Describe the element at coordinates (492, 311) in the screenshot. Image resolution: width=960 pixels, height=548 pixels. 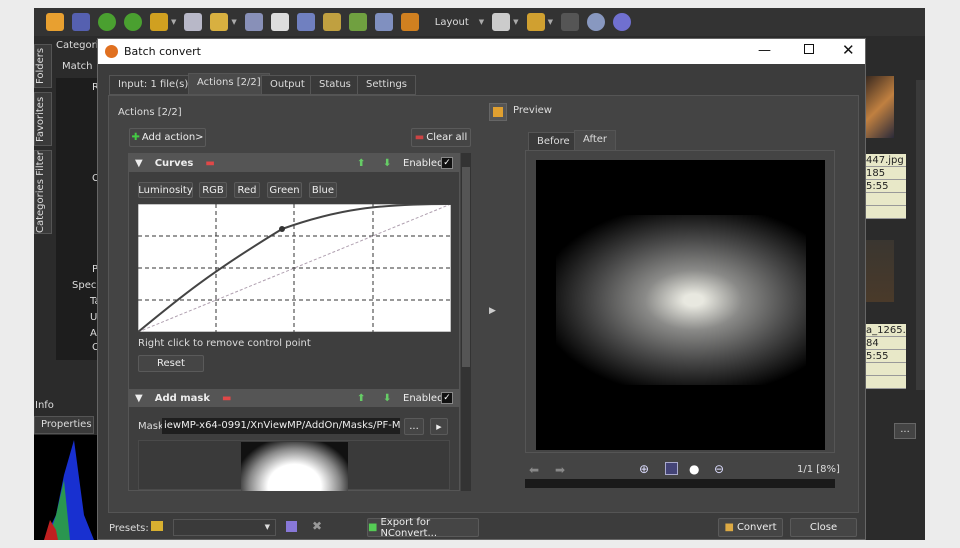
I see `expand-arrow-icon: ▶` at that location.